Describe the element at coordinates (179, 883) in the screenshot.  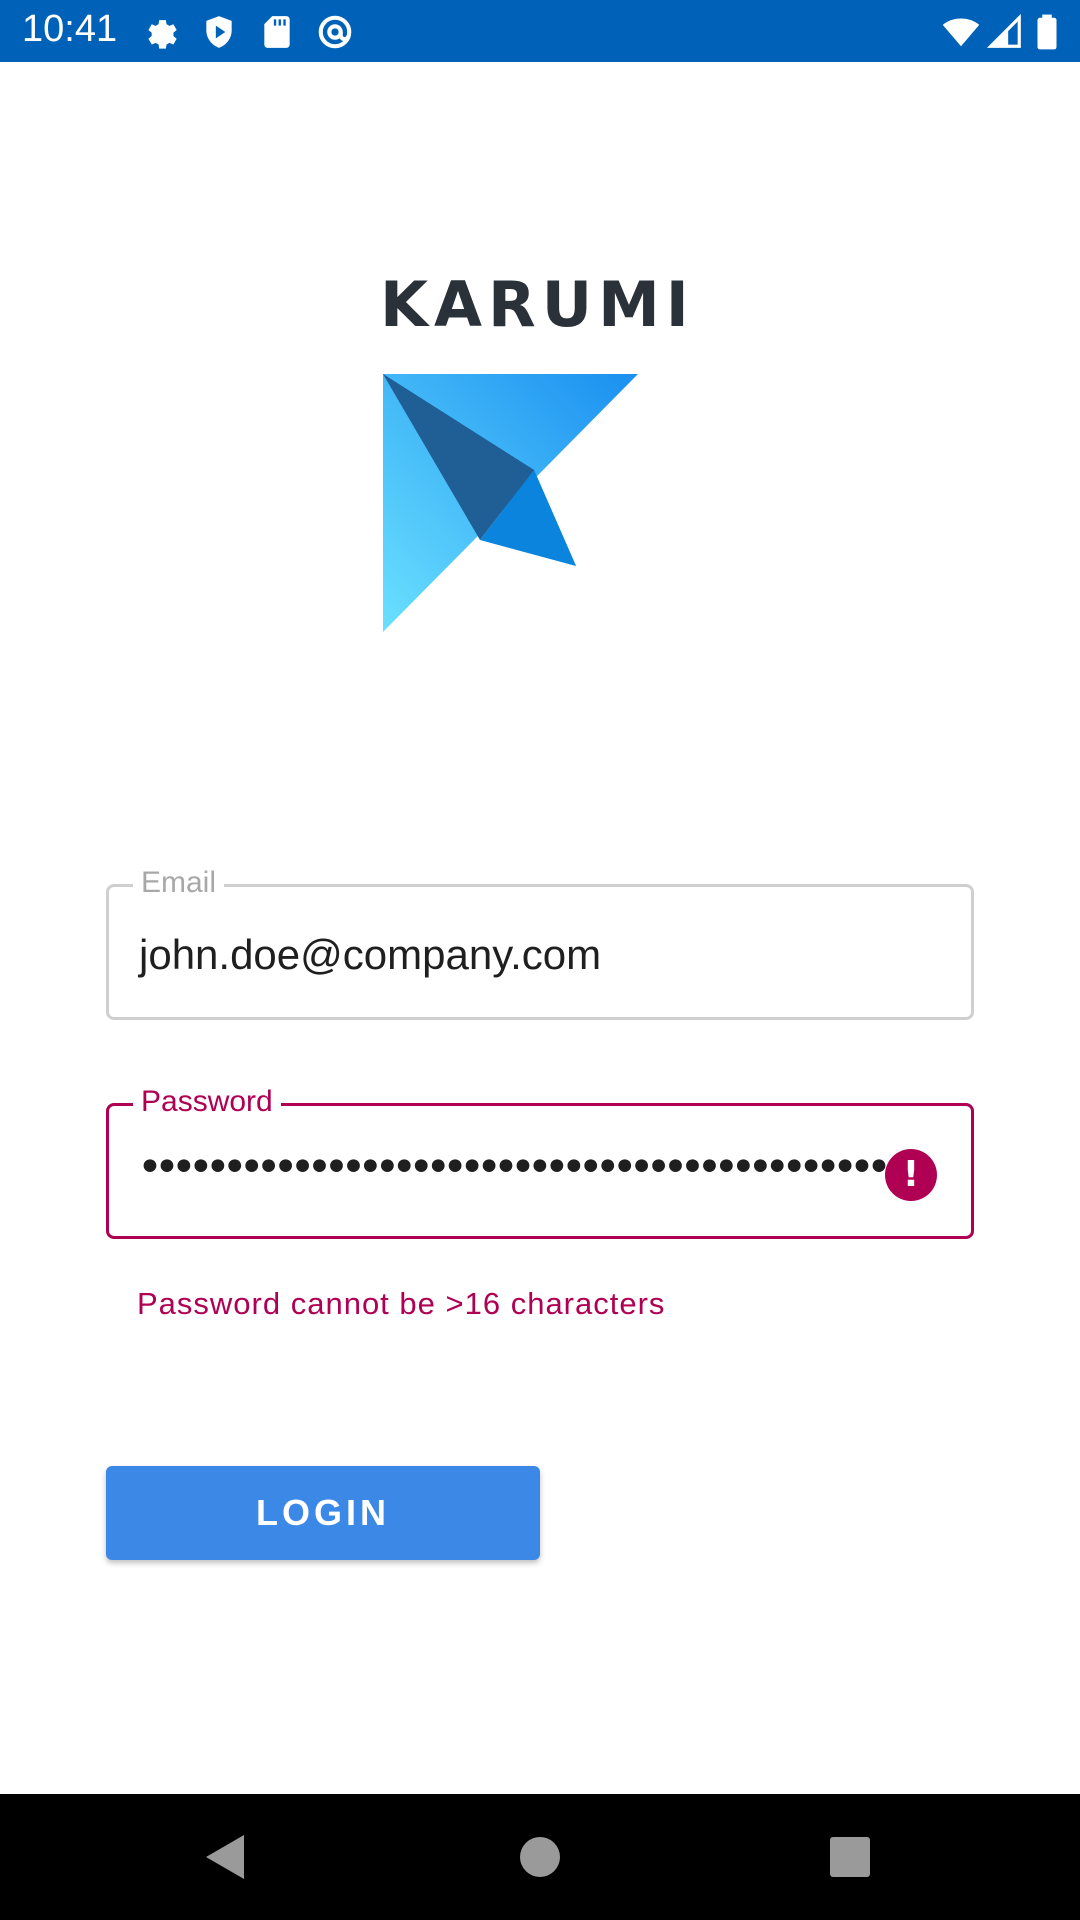
I see `email-label: Email` at that location.